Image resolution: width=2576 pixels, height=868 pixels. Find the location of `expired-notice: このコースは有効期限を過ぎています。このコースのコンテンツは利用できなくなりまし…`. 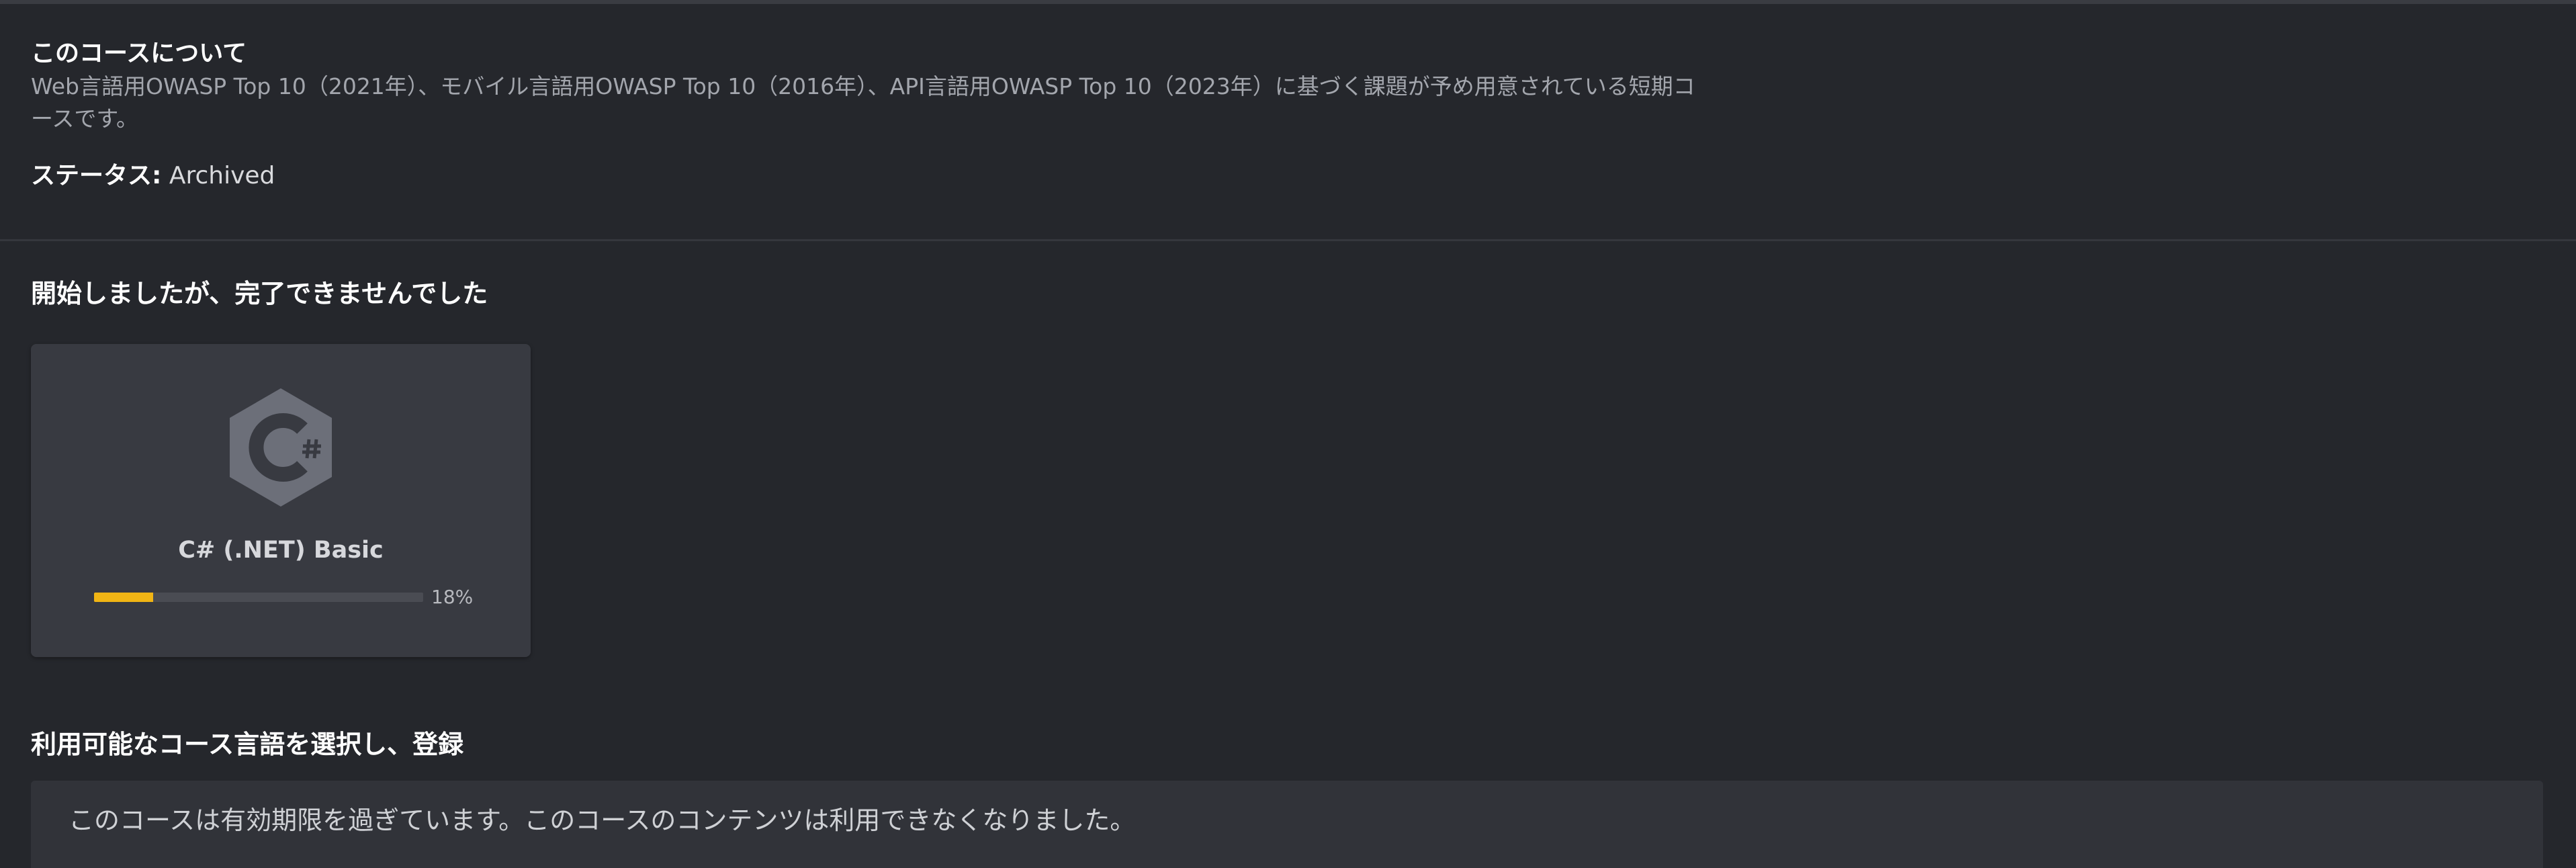

expired-notice: このコースは有効期限を過ぎています。このコースのコンテンツは利用できなくなりまし… is located at coordinates (1287, 824).